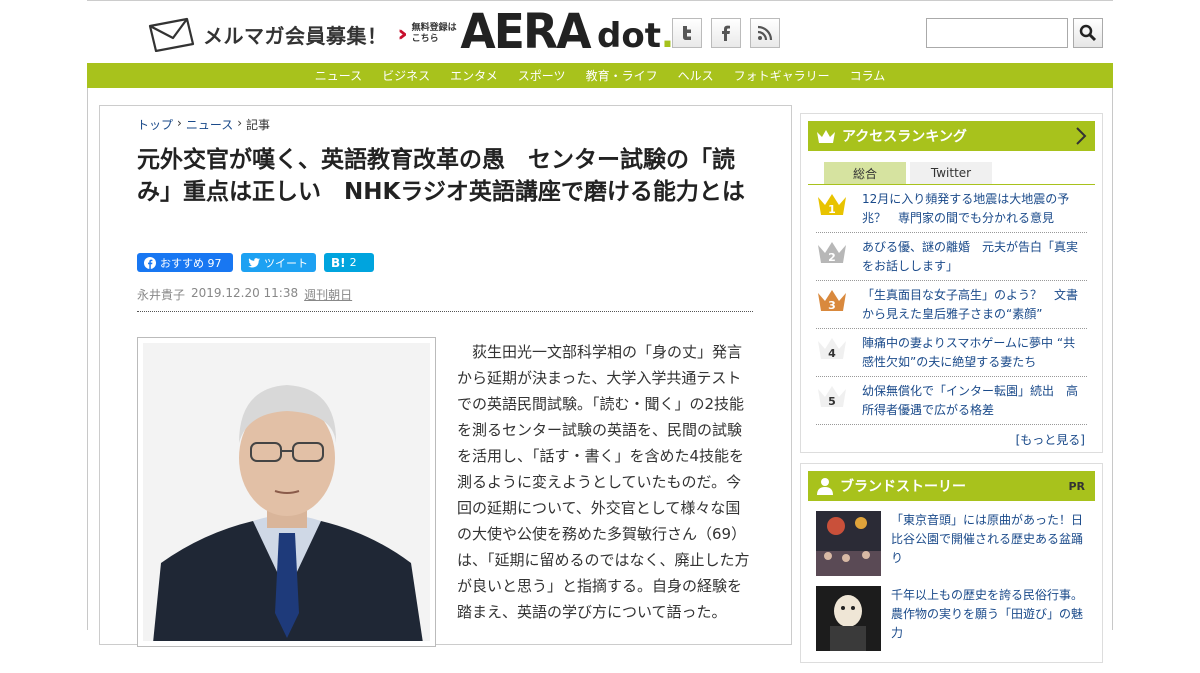 Image resolution: width=1200 pixels, height=673 pixels. What do you see at coordinates (338, 75) in the screenshot?
I see `nav-item-news: ニュース` at bounding box center [338, 75].